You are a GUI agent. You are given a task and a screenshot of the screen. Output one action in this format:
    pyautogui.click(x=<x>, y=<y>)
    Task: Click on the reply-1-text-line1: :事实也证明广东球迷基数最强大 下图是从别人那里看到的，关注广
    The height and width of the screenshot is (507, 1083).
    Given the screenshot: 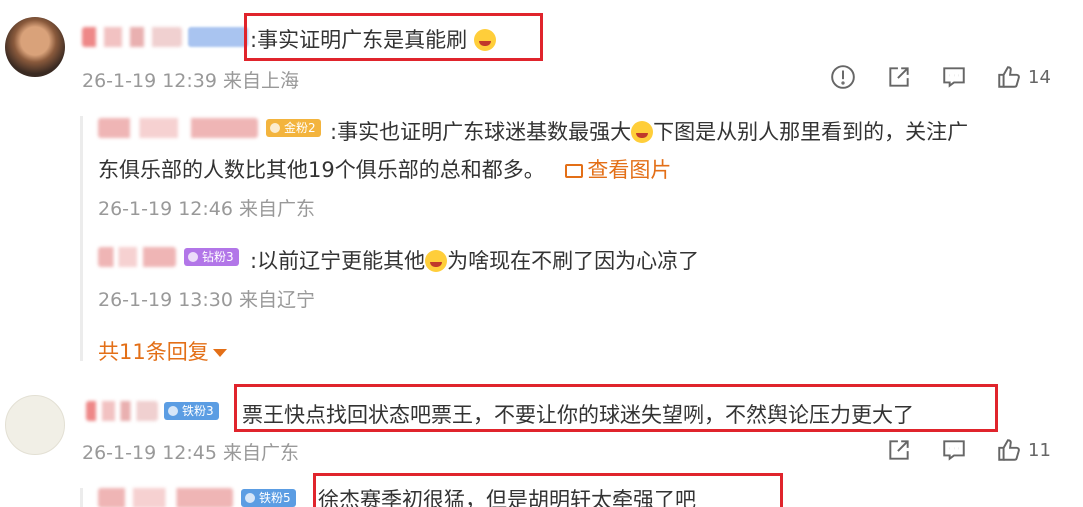 What is the action you would take?
    pyautogui.click(x=649, y=131)
    